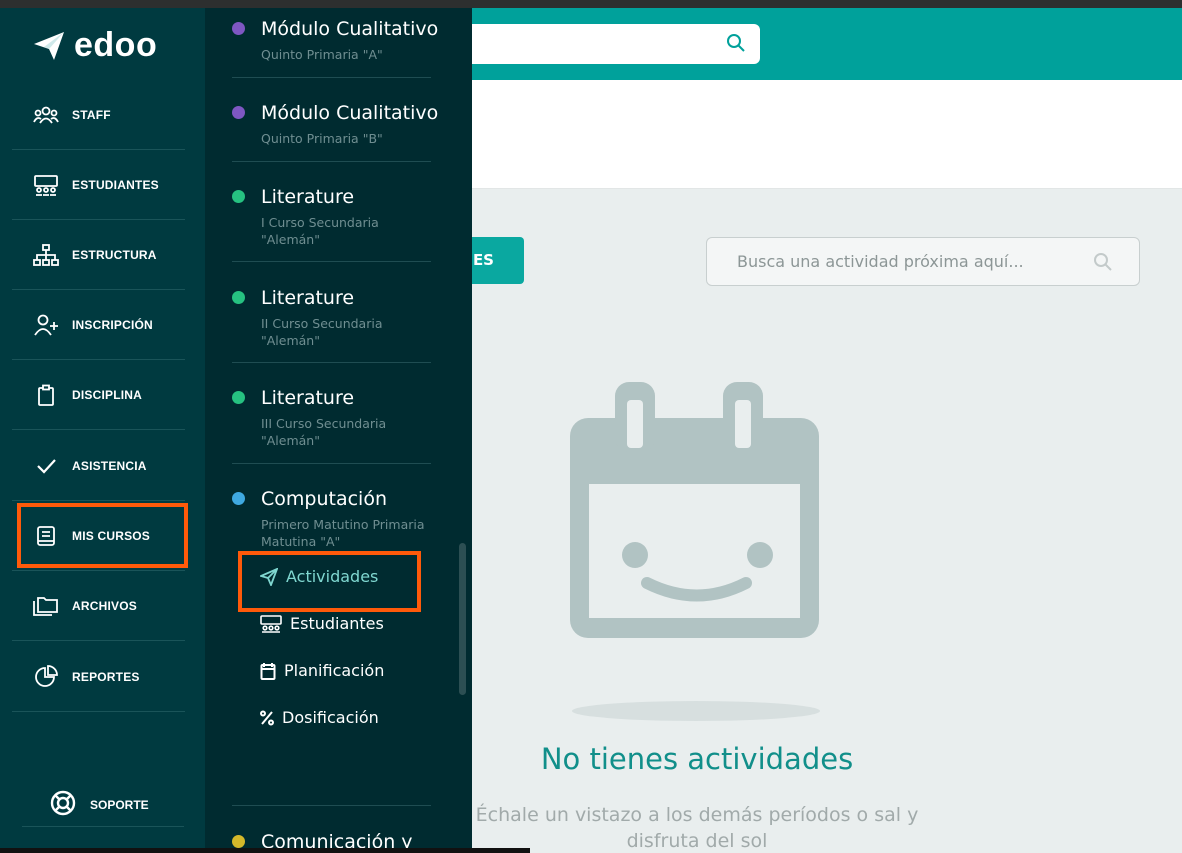 The width and height of the screenshot is (1182, 853). Describe the element at coordinates (343, 533) in the screenshot. I see `course-section: Primero Matutino Primaria Matutina "A"` at that location.